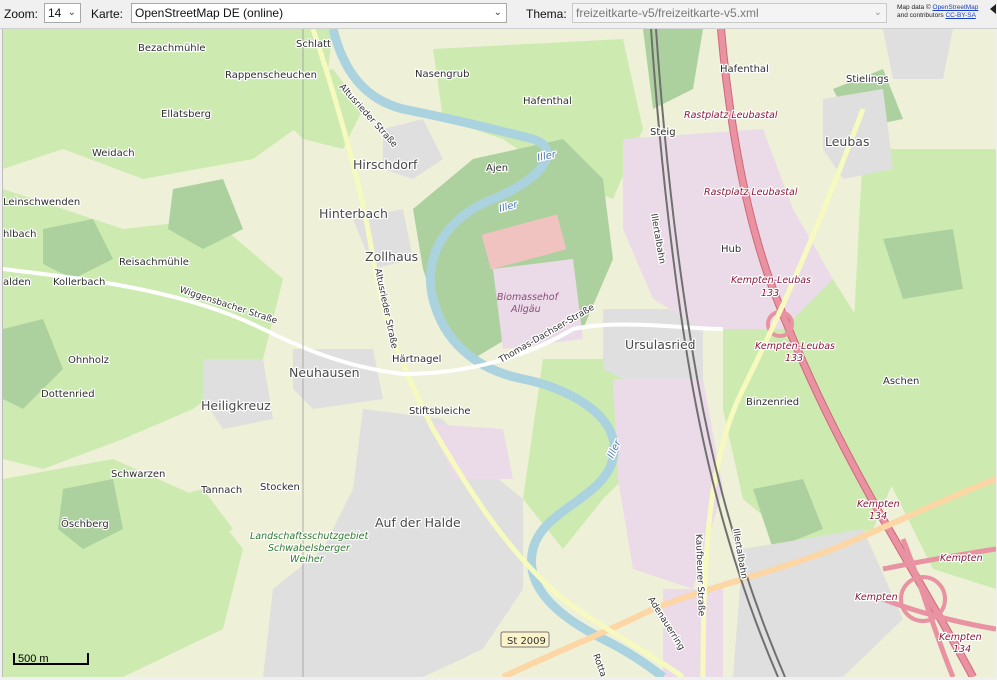 The height and width of the screenshot is (680, 997). Describe the element at coordinates (525, 309) in the screenshot. I see `svg-text: Allgäu` at that location.